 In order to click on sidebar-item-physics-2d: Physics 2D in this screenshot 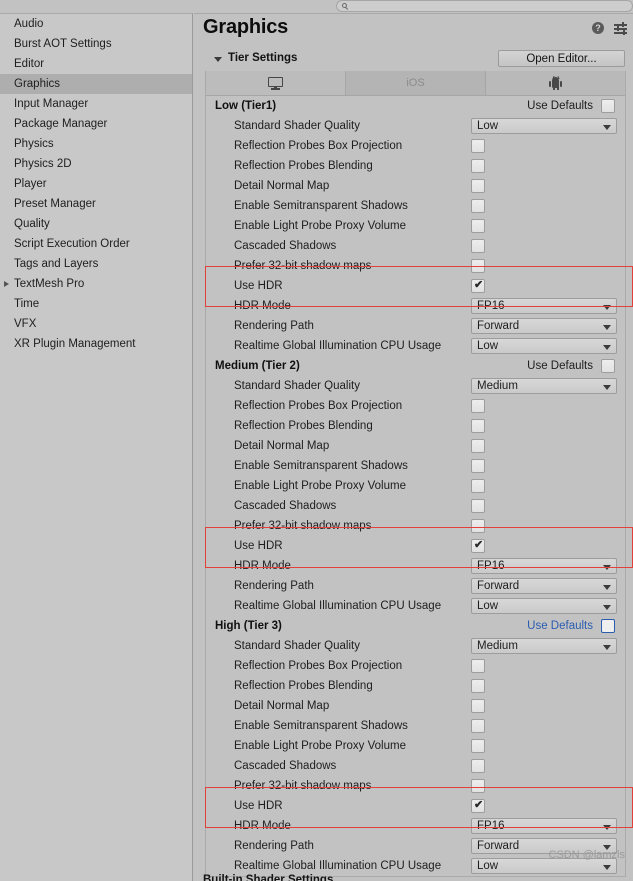, I will do `click(96, 164)`.